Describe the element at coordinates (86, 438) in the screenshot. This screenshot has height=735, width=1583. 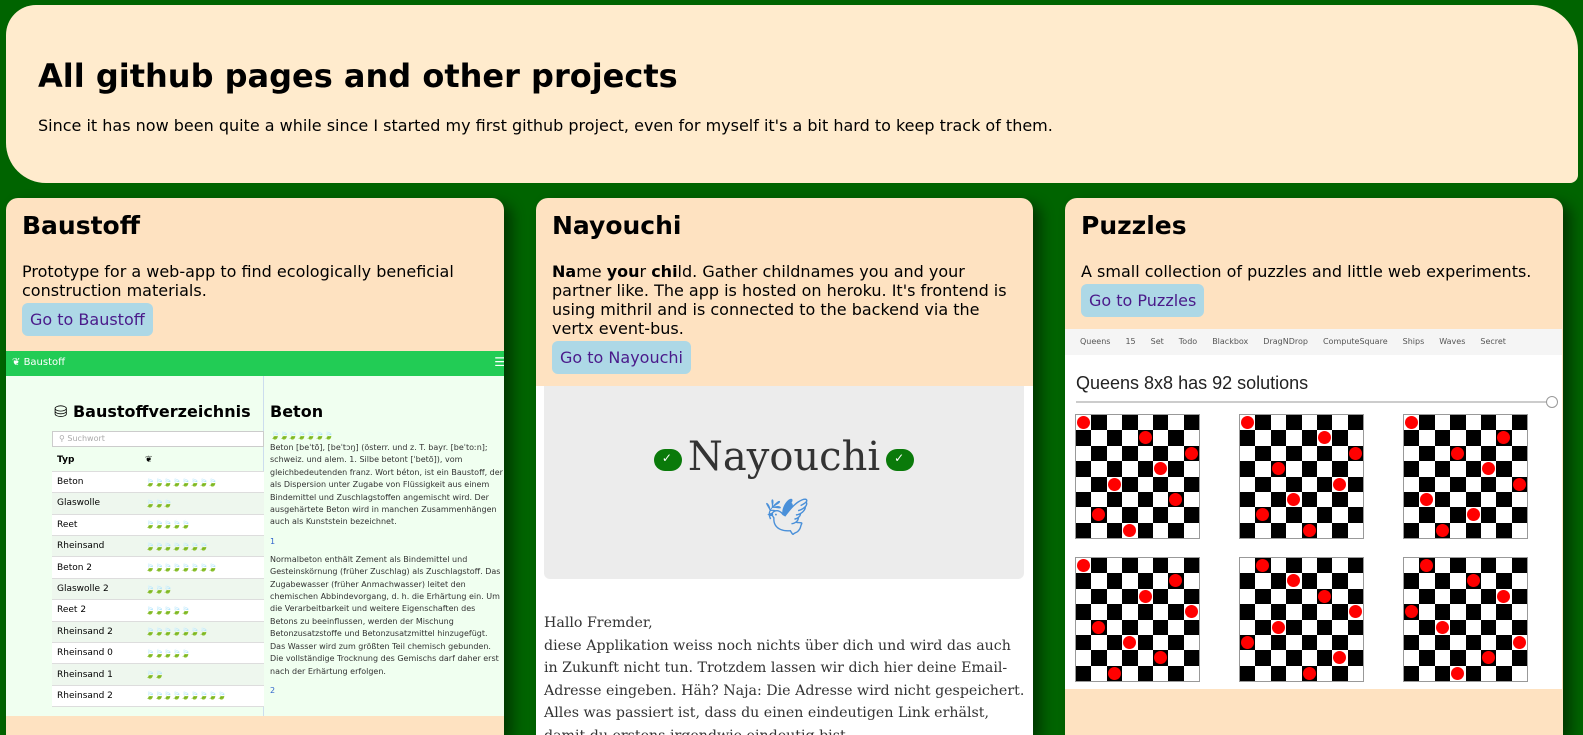
I see `search-placeholder: Suchwort` at that location.